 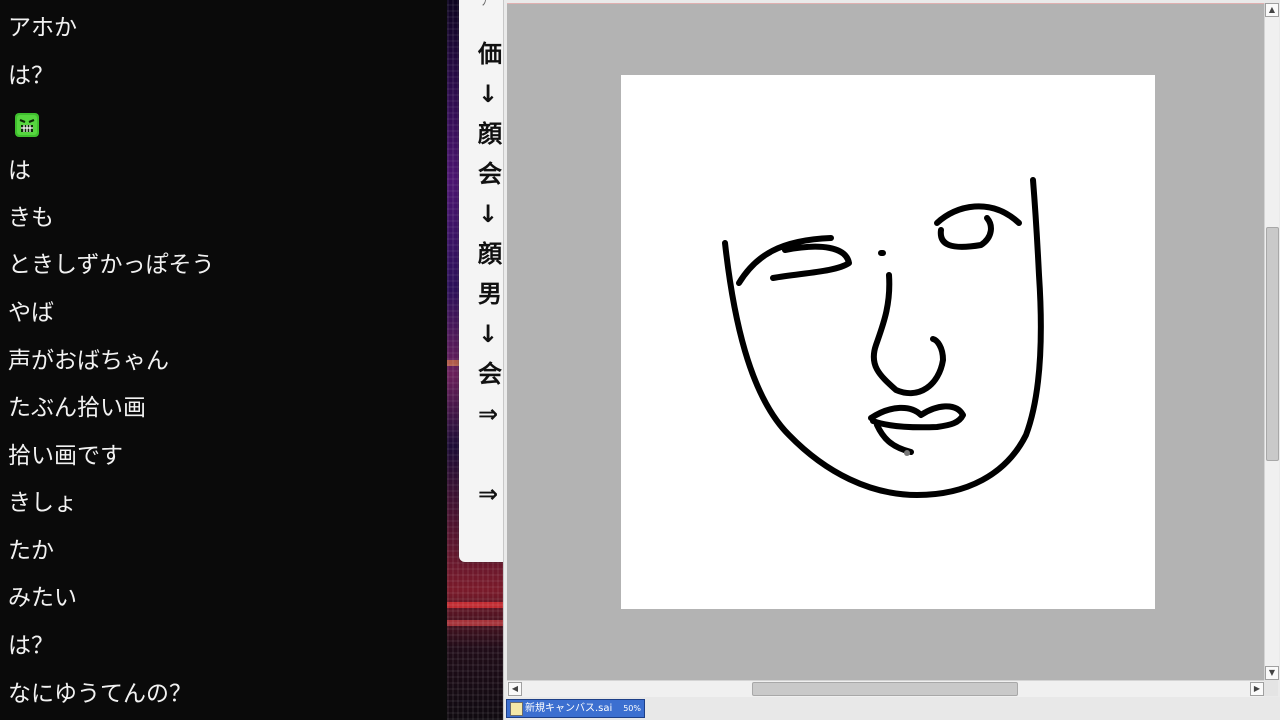 What do you see at coordinates (794, 260) in the screenshot?
I see `left-eye-stroke` at bounding box center [794, 260].